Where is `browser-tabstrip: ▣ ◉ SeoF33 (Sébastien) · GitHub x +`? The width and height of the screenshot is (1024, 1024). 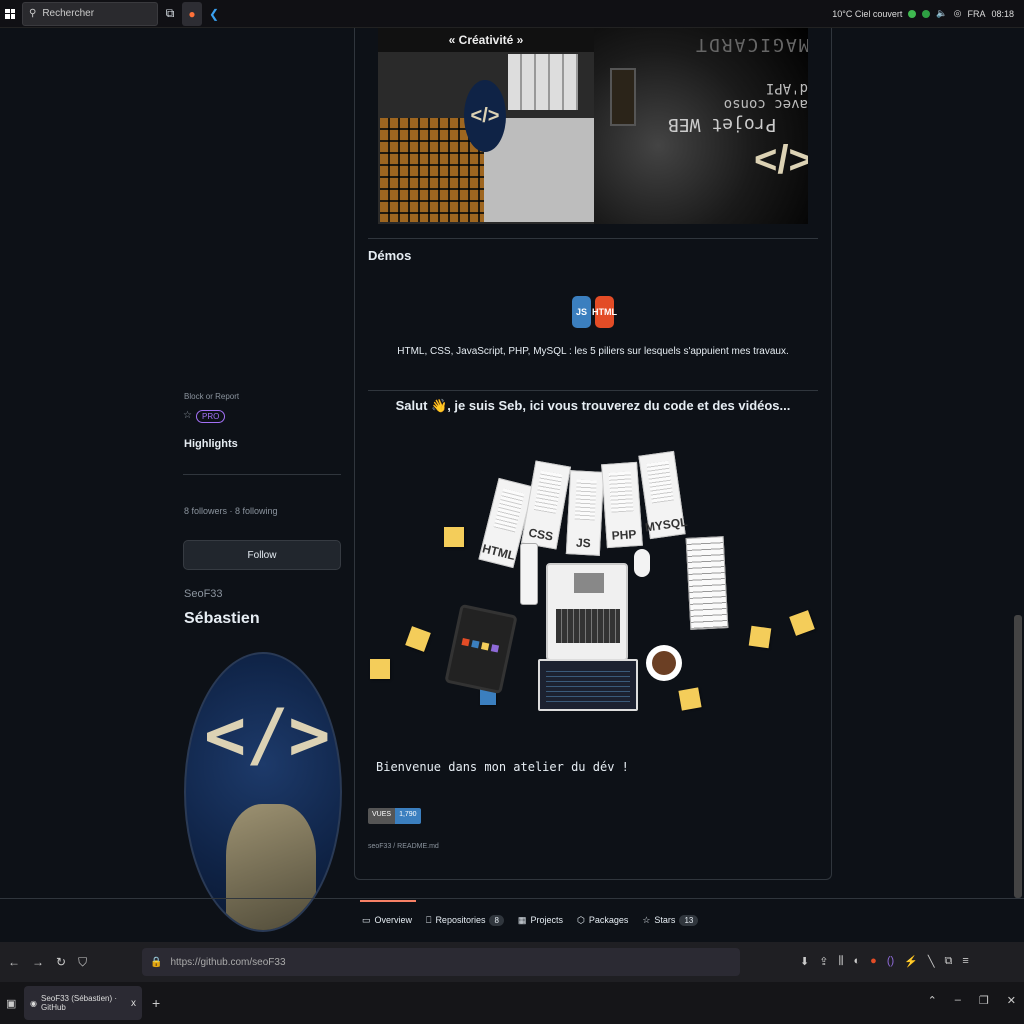 browser-tabstrip: ▣ ◉ SeoF33 (Sébastien) · GitHub x + is located at coordinates (512, 1003).